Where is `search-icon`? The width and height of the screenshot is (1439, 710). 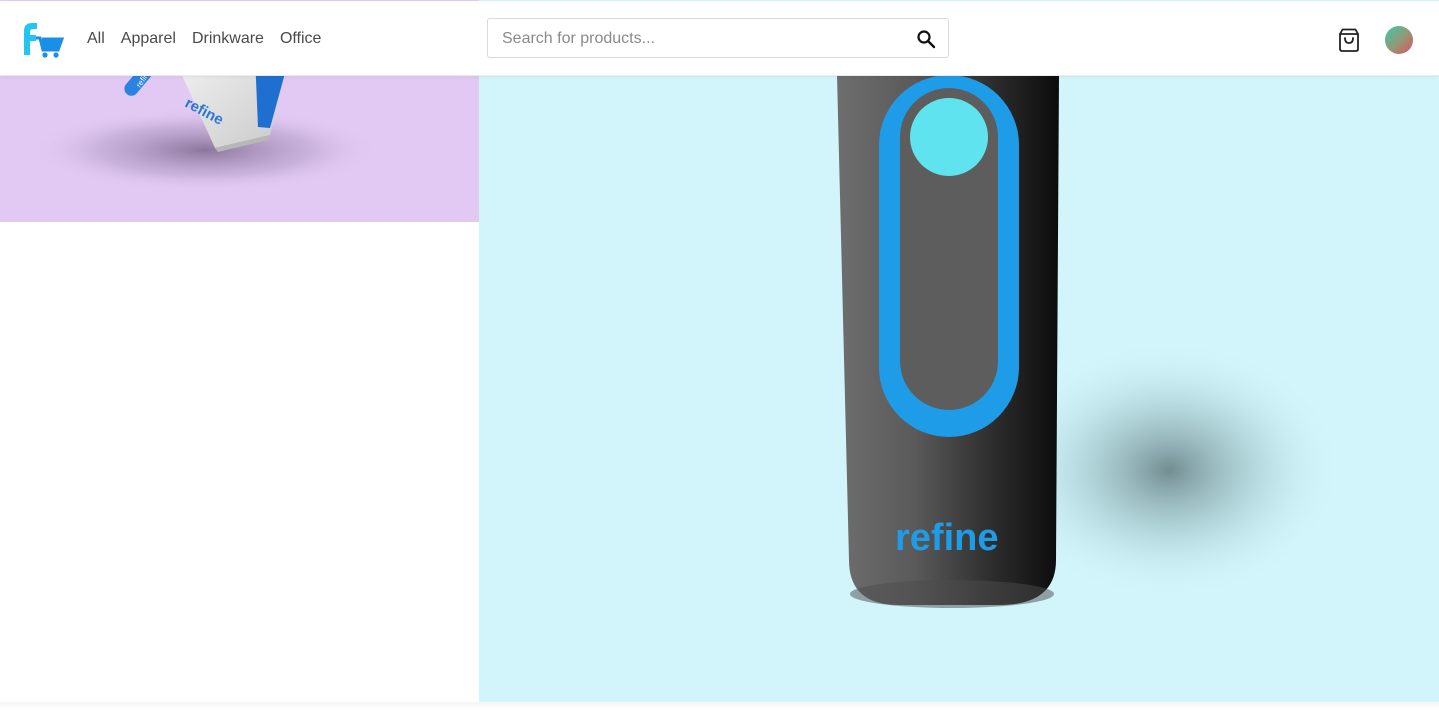 search-icon is located at coordinates (926, 39).